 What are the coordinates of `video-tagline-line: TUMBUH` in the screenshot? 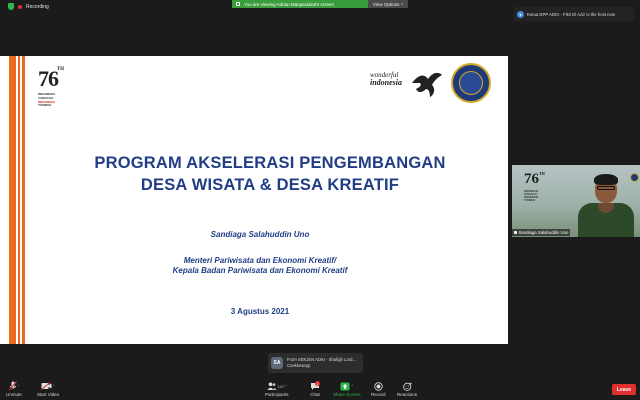 It's located at (530, 200).